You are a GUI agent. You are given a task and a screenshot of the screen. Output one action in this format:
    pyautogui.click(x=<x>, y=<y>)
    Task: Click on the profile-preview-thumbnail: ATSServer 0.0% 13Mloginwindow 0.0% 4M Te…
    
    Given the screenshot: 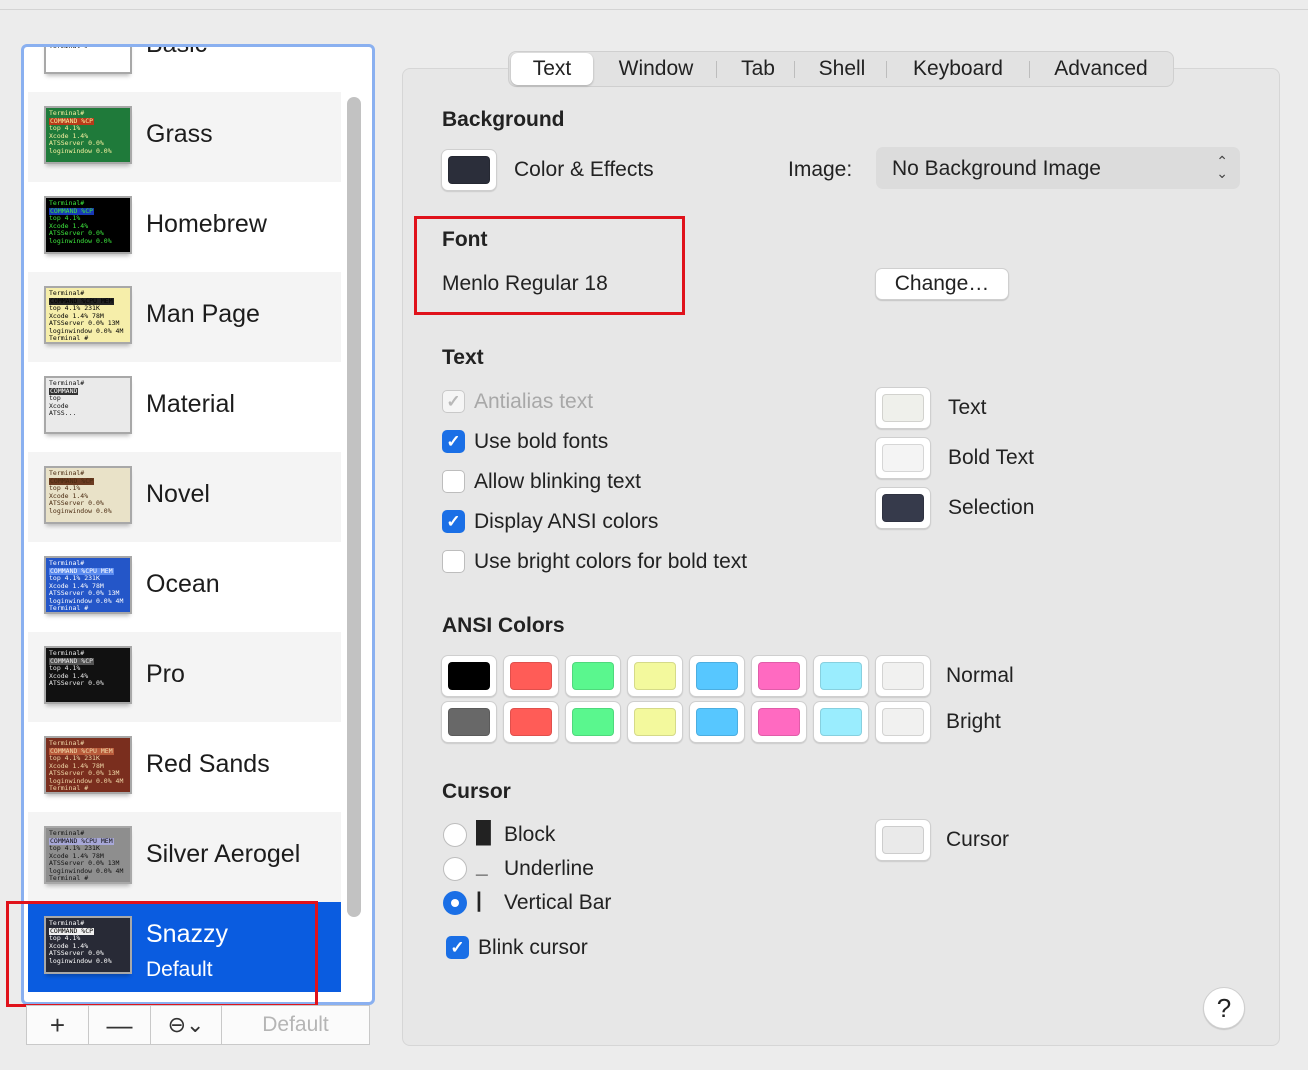 What is the action you would take?
    pyautogui.click(x=88, y=60)
    